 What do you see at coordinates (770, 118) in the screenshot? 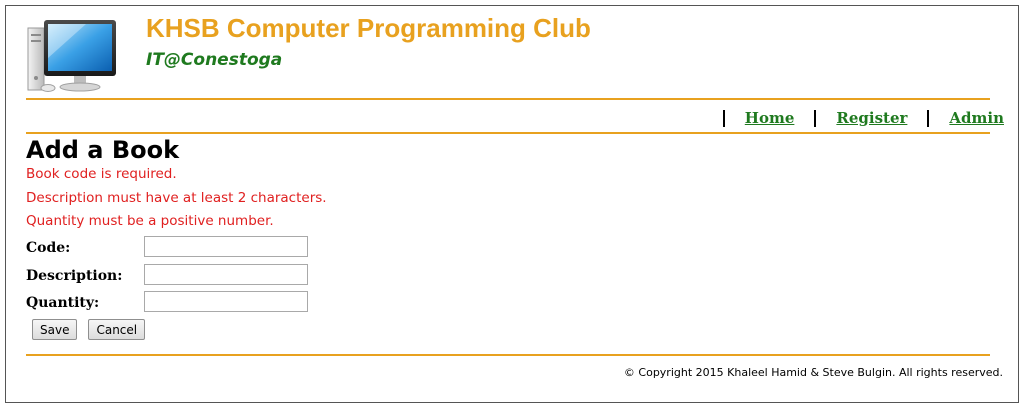
I see `nav-link-home: Home` at bounding box center [770, 118].